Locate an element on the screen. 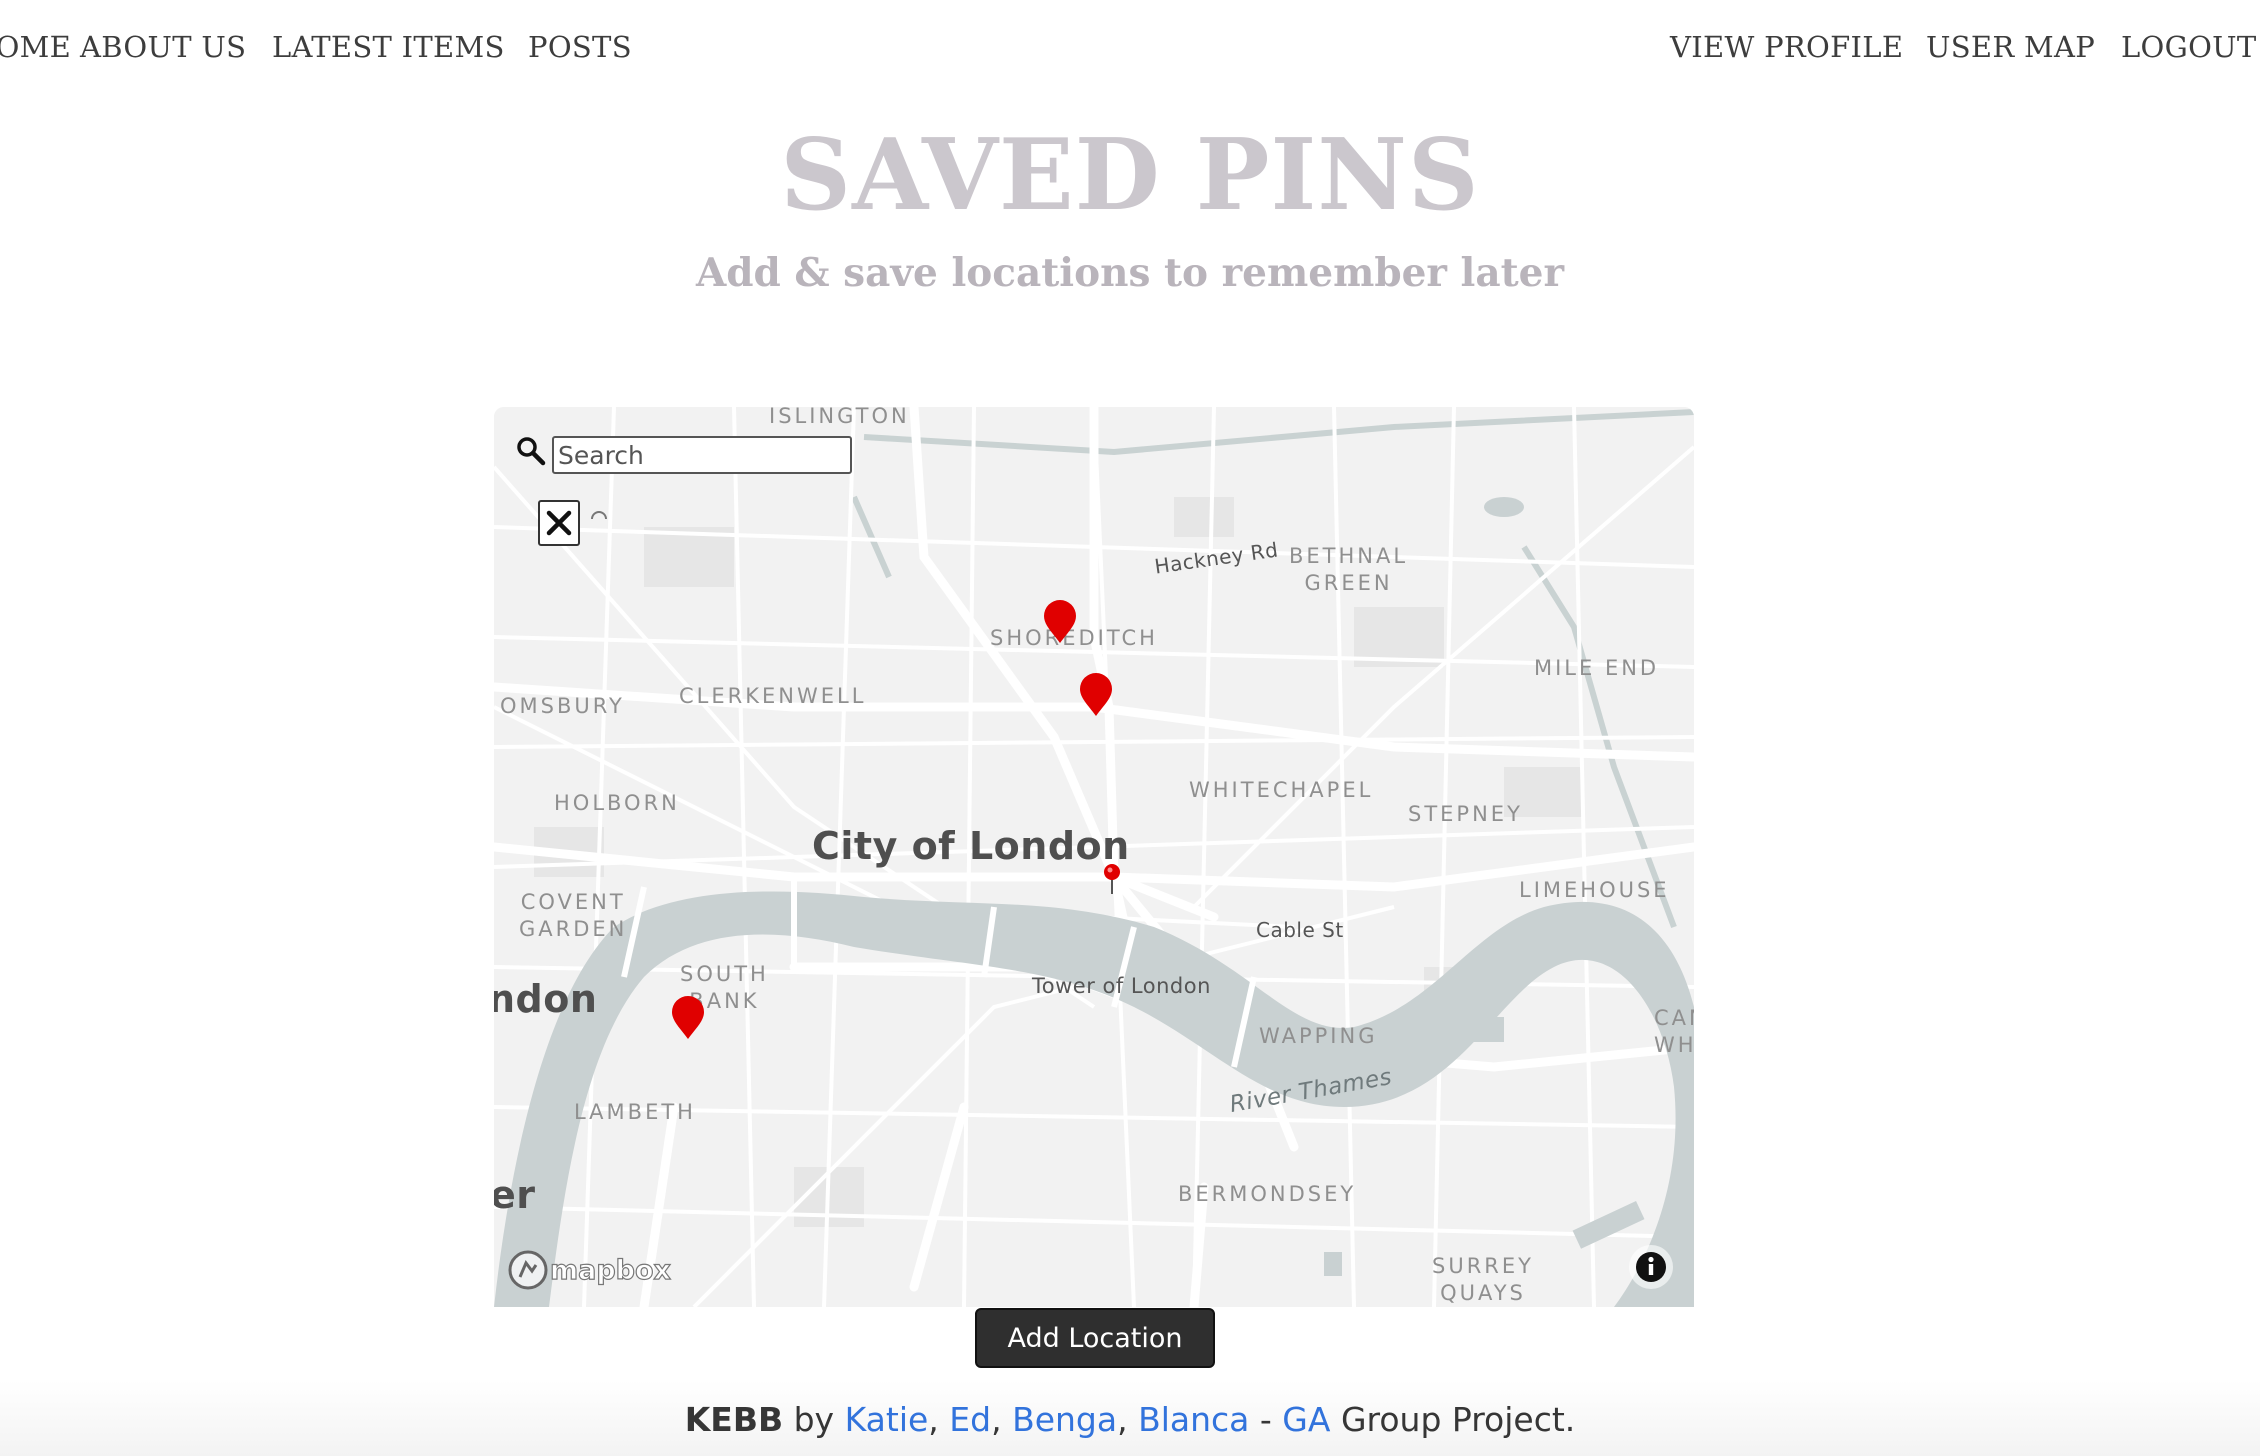 This screenshot has height=1456, width=2260. mapbox-logo: mapbox is located at coordinates (596, 1270).